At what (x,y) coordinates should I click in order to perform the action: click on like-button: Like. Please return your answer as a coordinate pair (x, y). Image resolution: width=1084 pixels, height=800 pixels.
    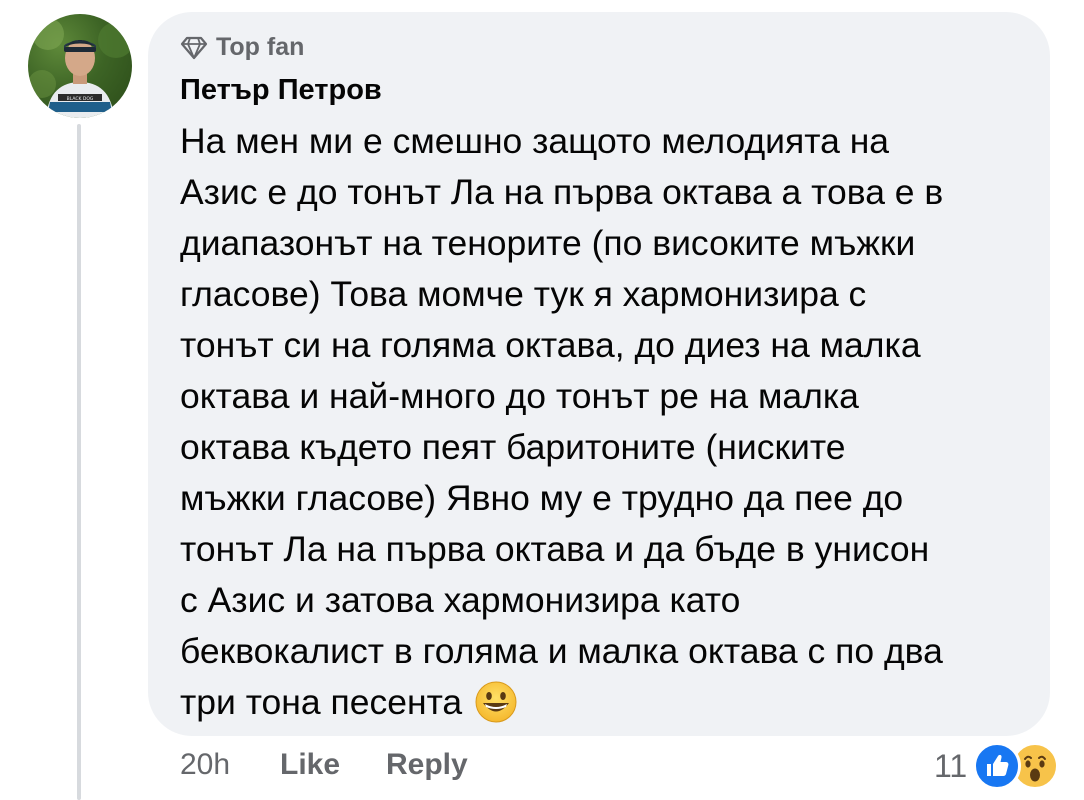
    Looking at the image, I should click on (333, 765).